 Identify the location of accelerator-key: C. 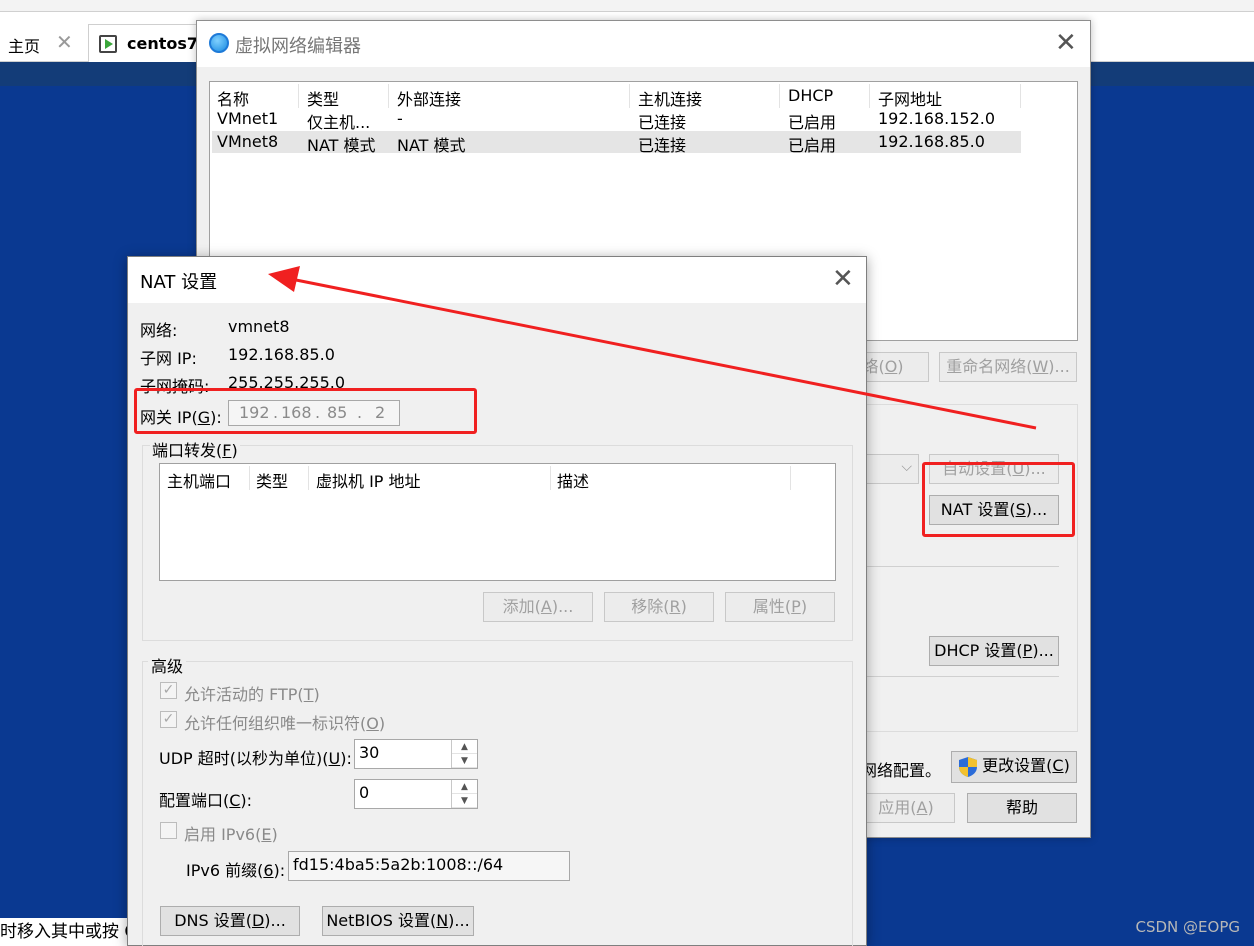
(235, 800).